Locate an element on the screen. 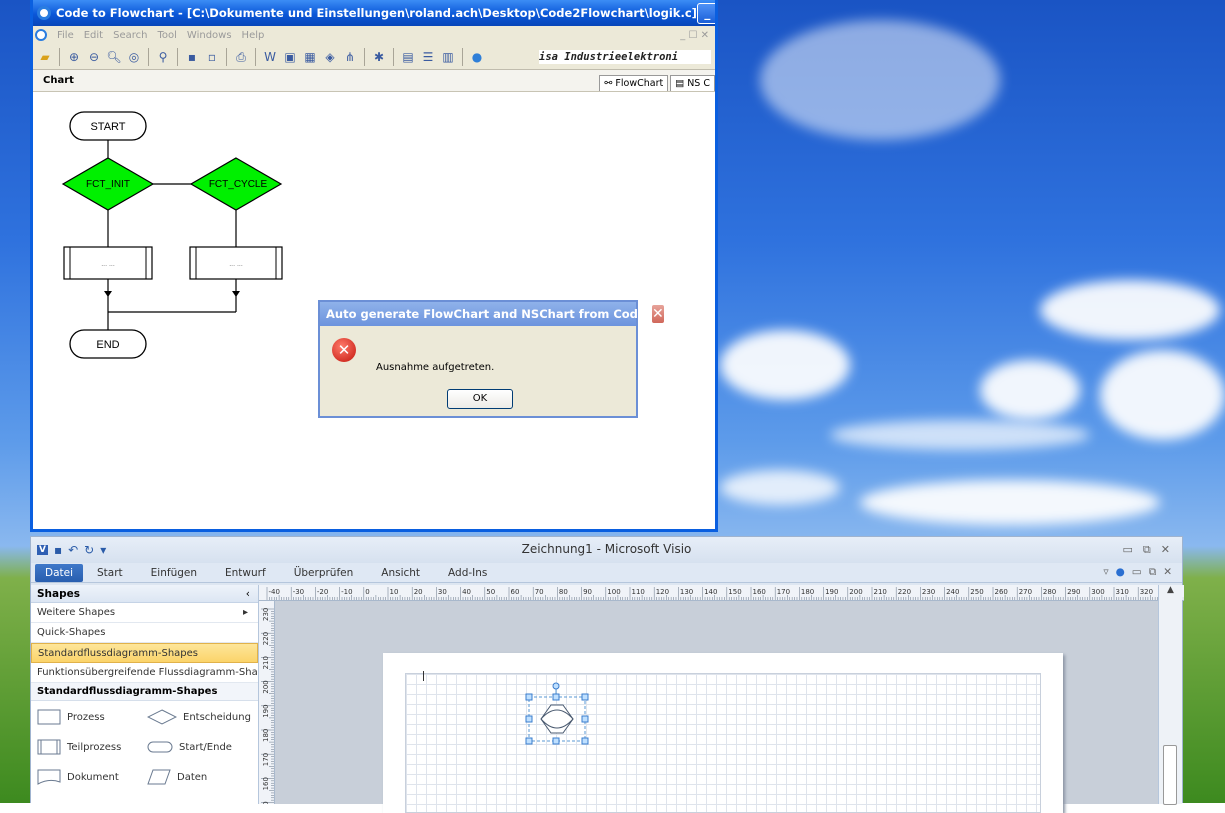 The width and height of the screenshot is (1225, 813). visio-restore-button: ⧉ is located at coordinates (1147, 550).